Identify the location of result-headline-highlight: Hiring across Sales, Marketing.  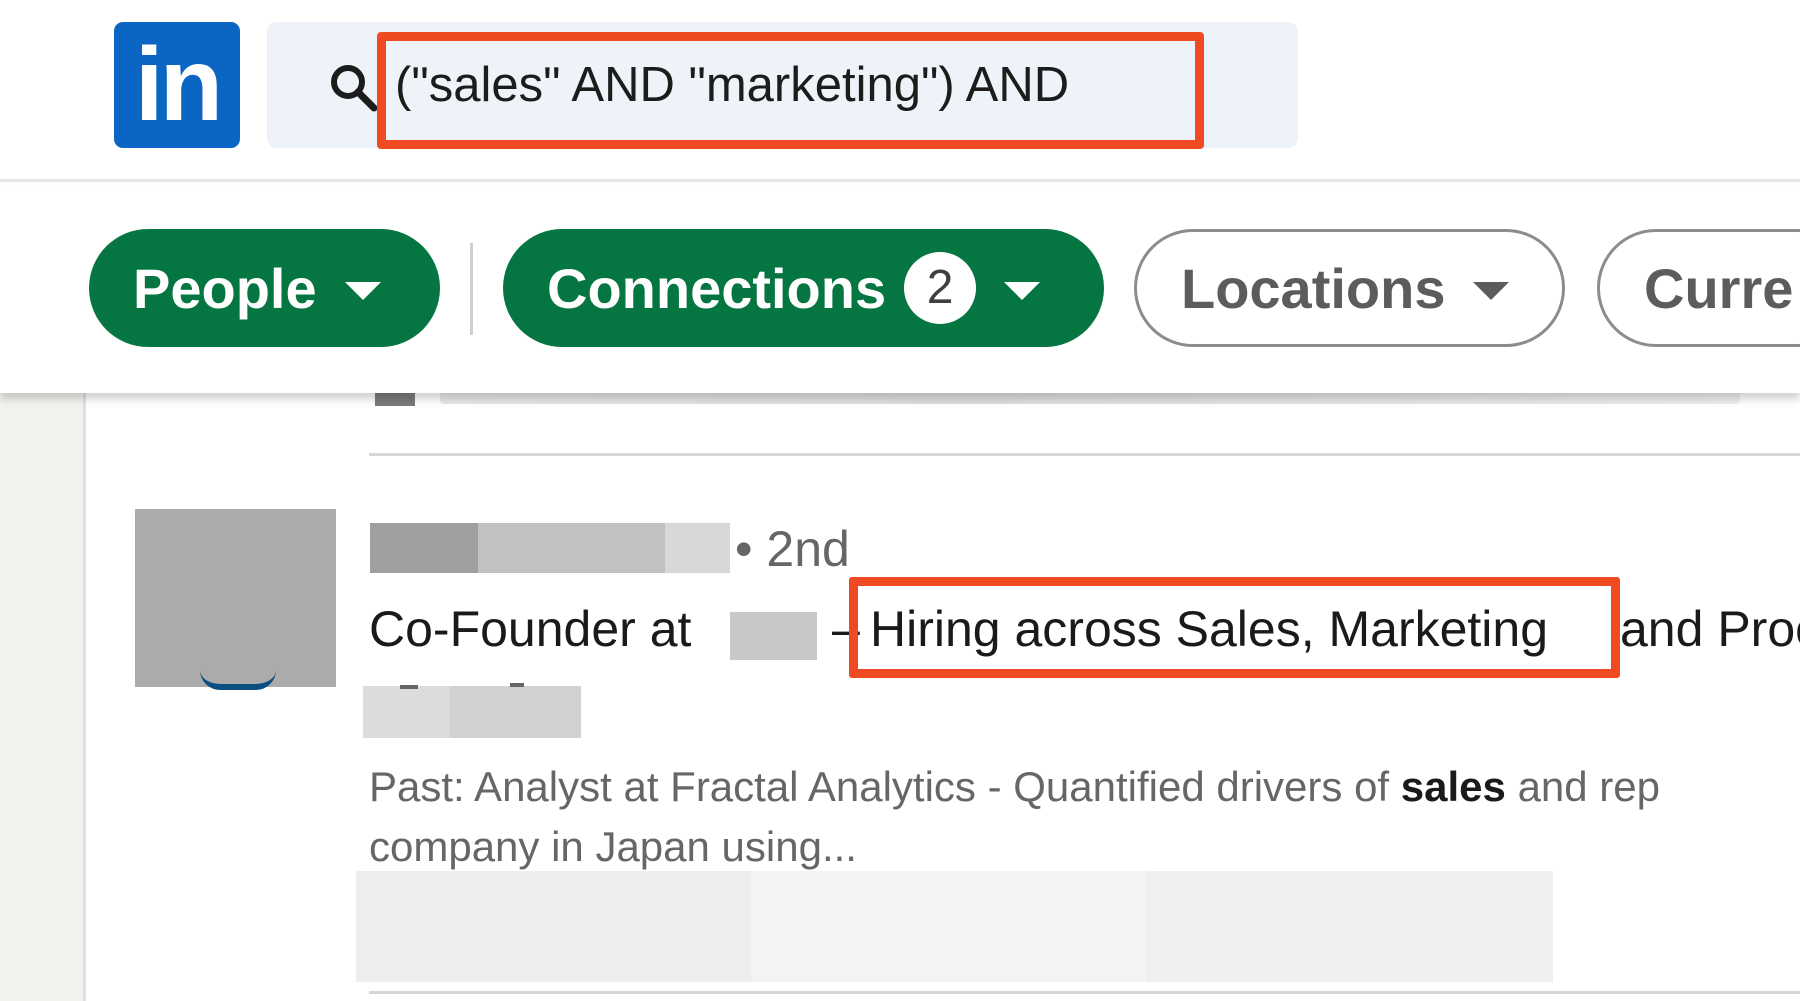
(1209, 629).